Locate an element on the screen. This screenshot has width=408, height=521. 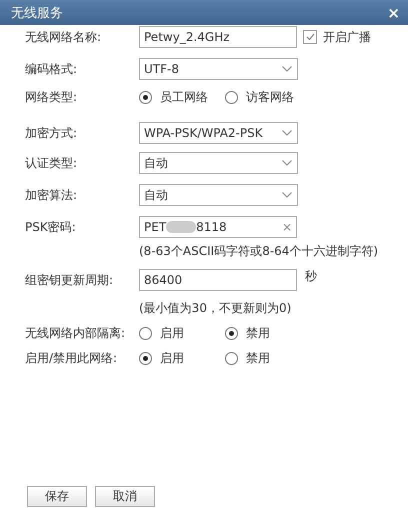
save-button: 保存 is located at coordinates (57, 496).